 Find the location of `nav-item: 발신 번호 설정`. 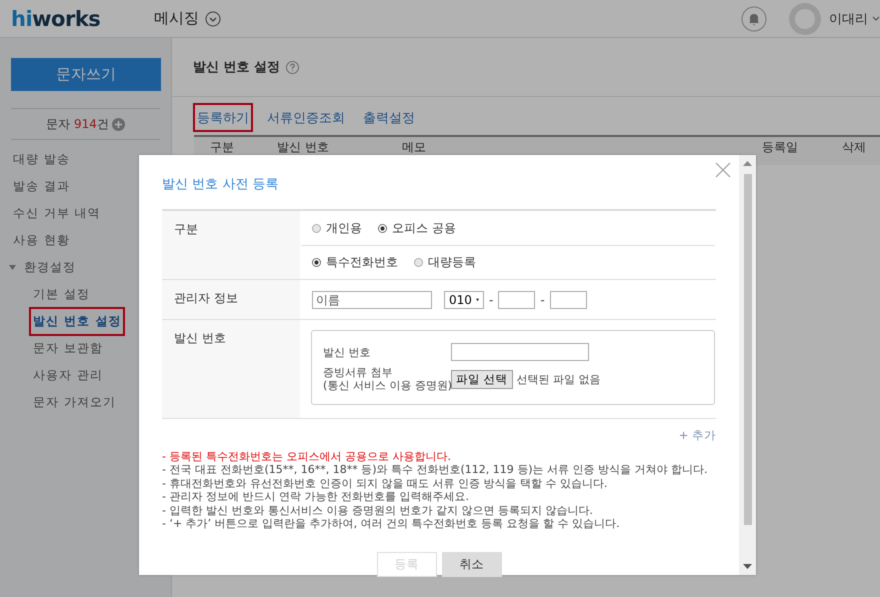

nav-item: 발신 번호 설정 is located at coordinates (77, 321).